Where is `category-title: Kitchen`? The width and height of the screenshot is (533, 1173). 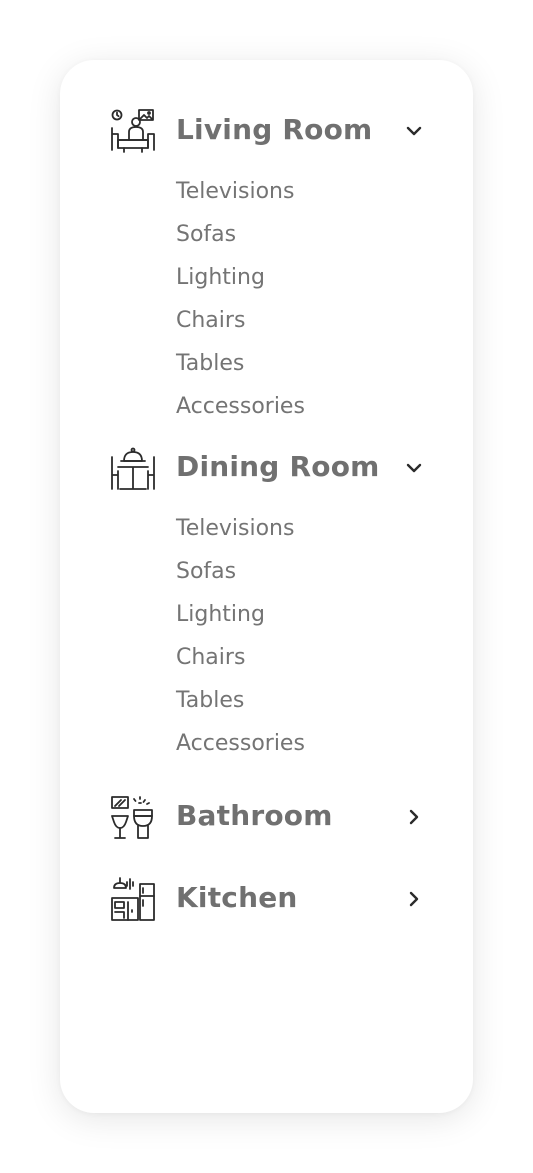 category-title: Kitchen is located at coordinates (237, 897).